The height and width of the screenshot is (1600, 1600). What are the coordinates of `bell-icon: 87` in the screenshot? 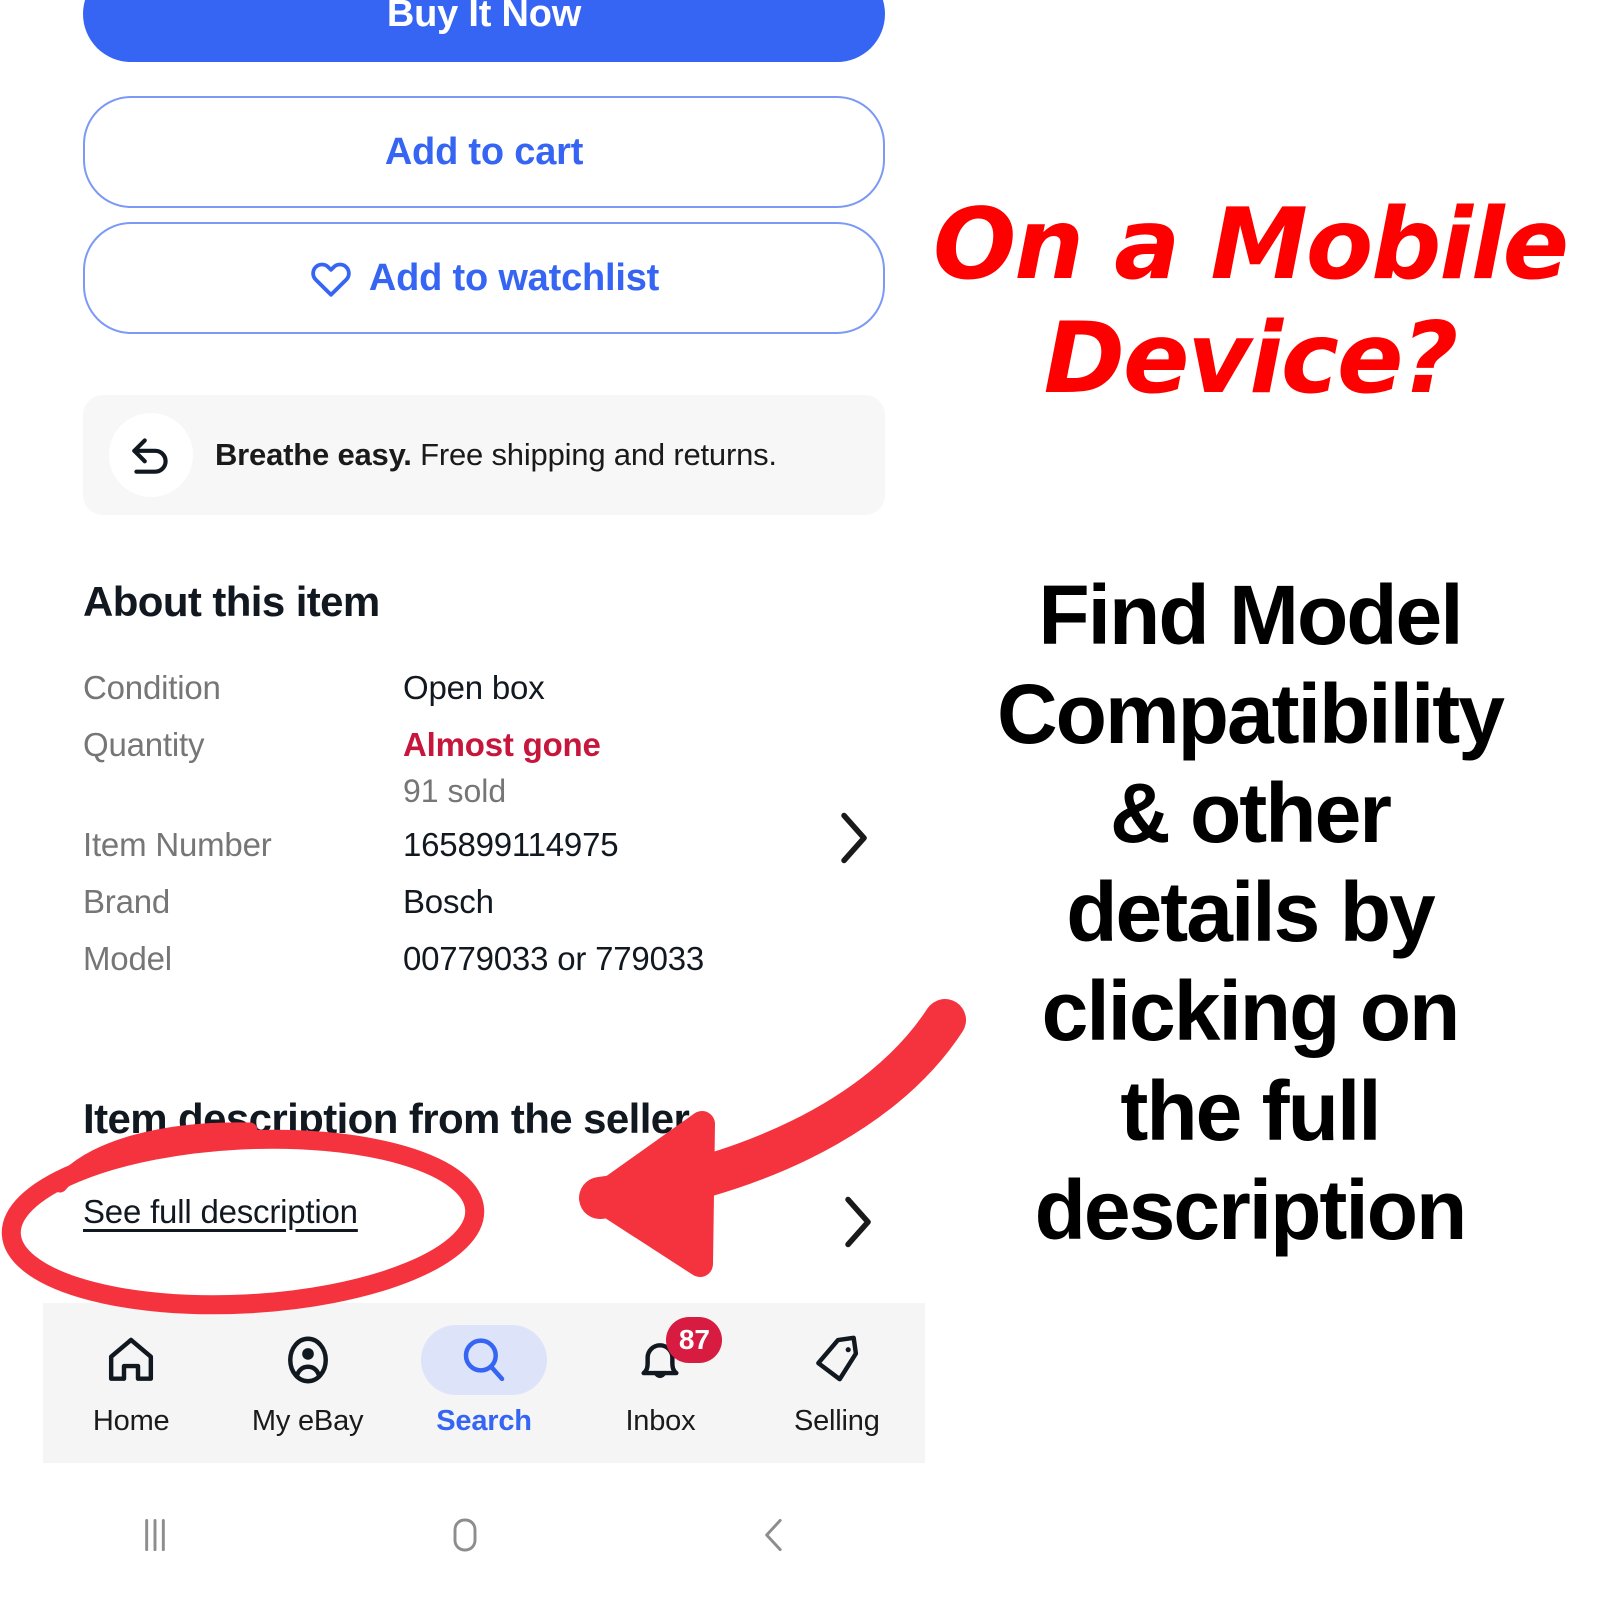 It's located at (677, 1353).